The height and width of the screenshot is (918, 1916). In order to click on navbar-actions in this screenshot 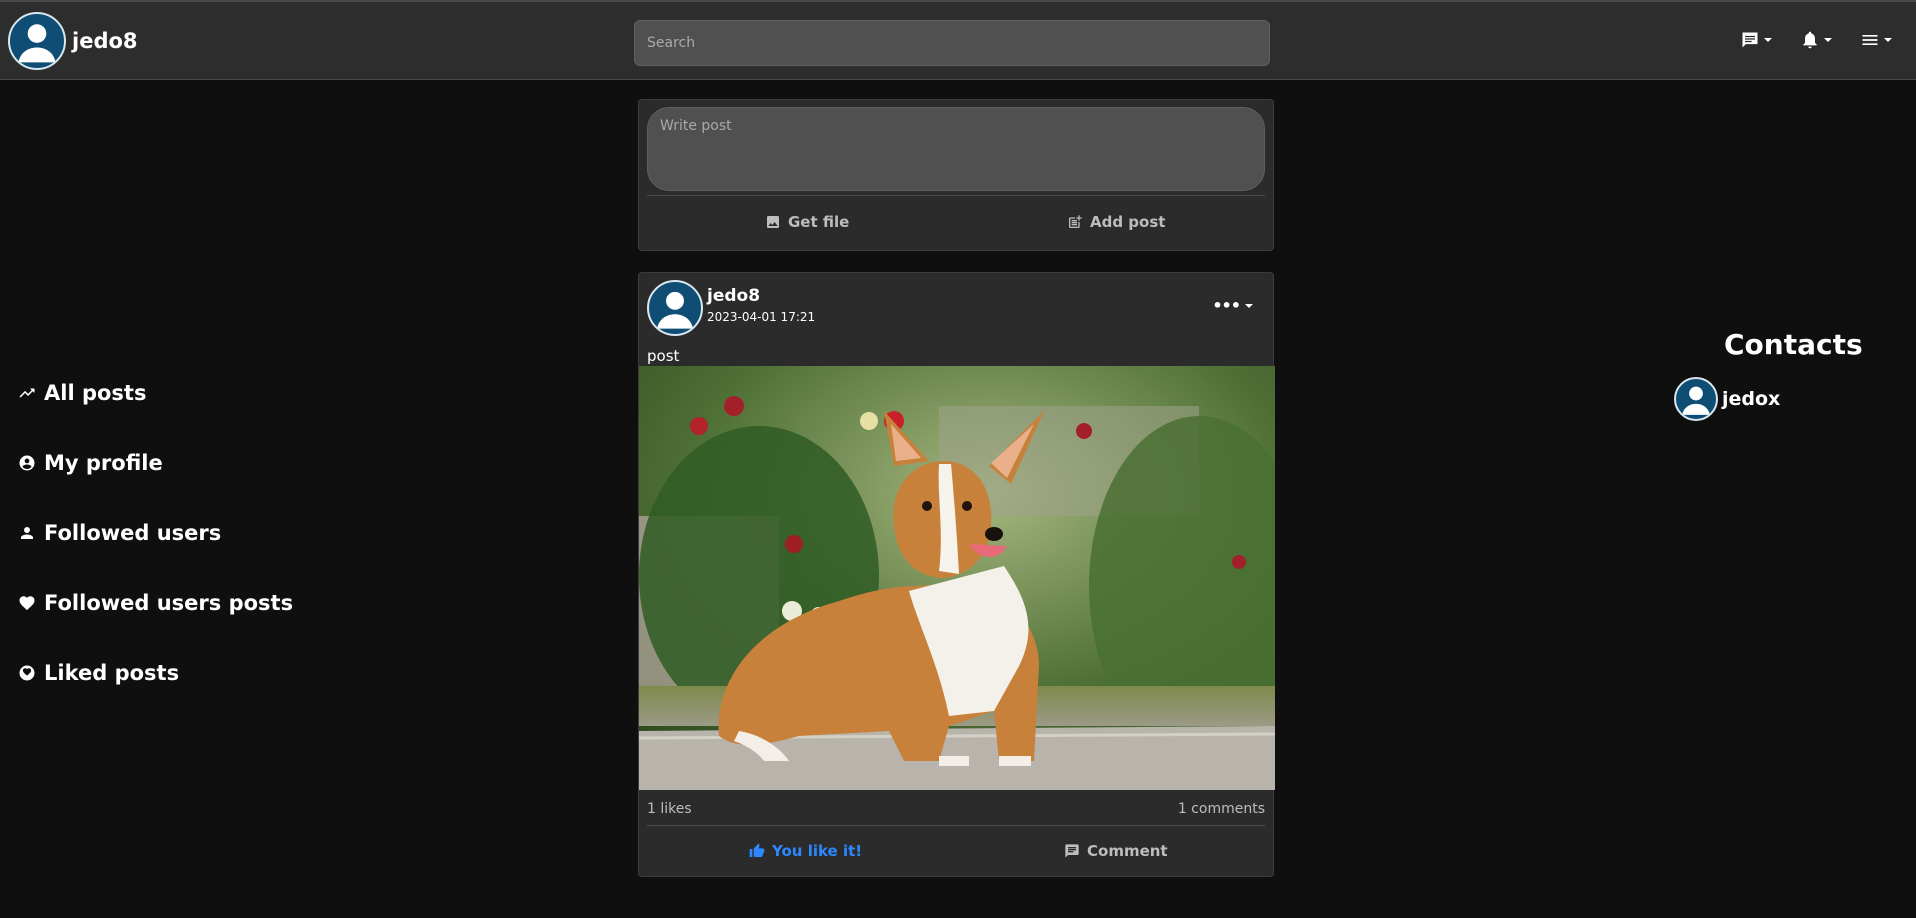, I will do `click(1816, 40)`.